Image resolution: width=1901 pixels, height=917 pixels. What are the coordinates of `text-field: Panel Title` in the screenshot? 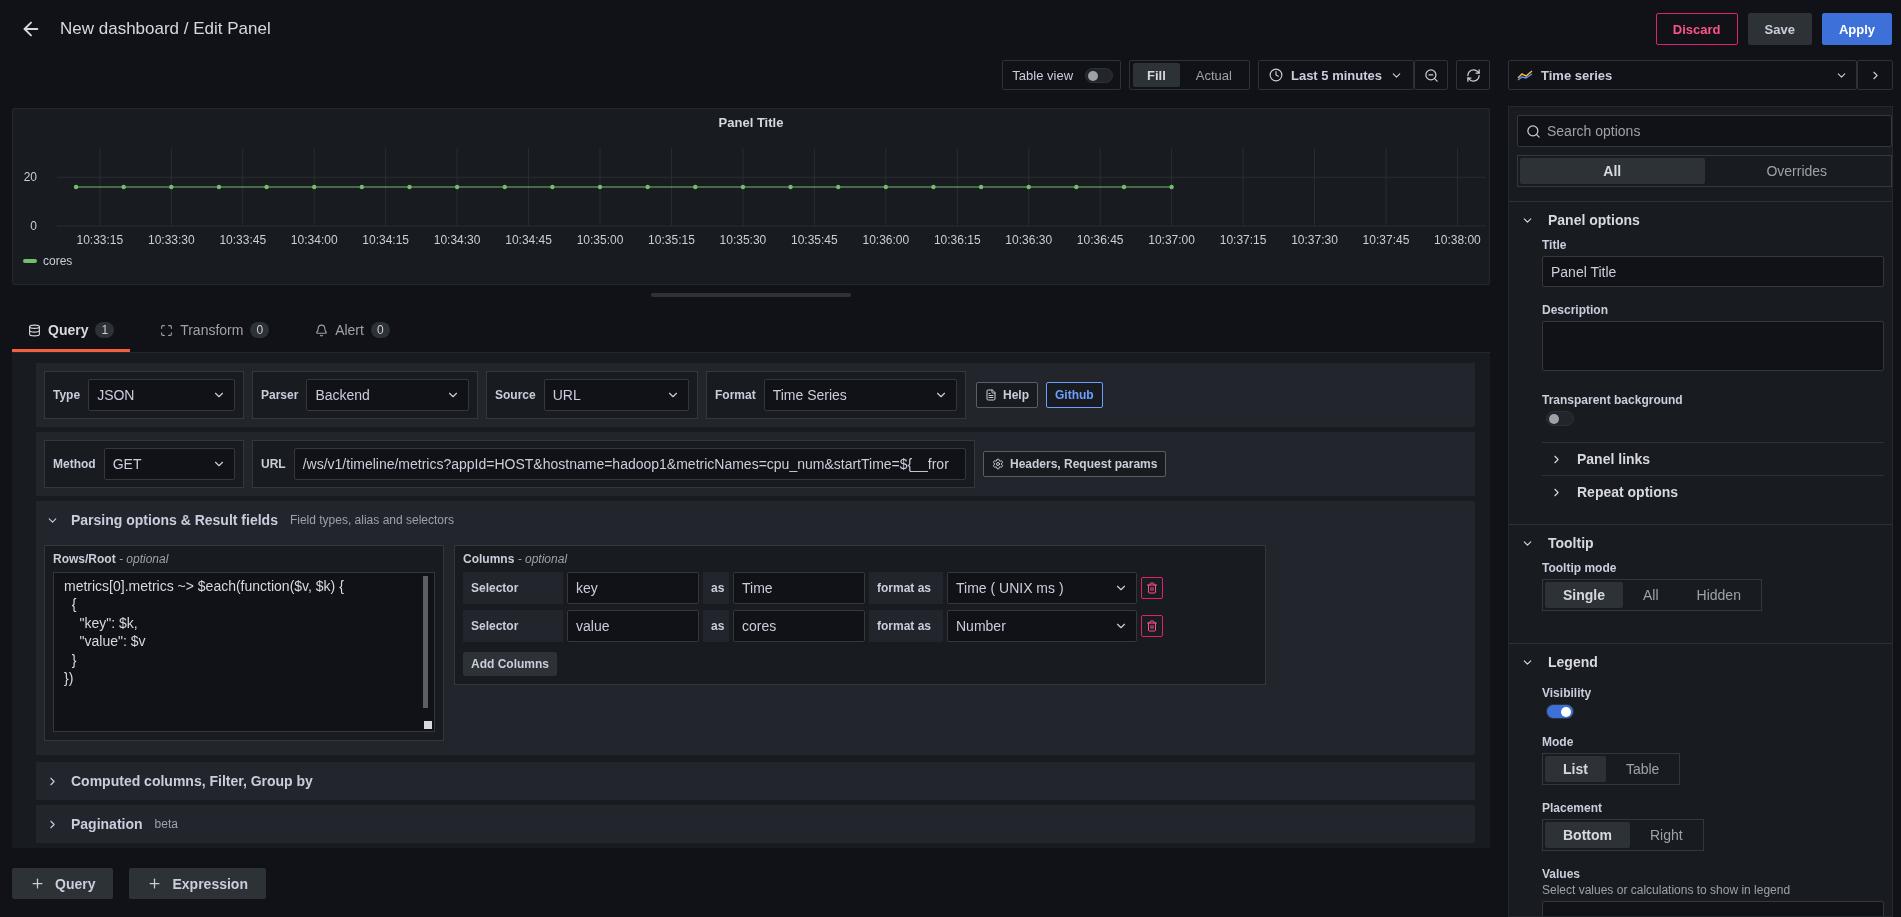 It's located at (1713, 271).